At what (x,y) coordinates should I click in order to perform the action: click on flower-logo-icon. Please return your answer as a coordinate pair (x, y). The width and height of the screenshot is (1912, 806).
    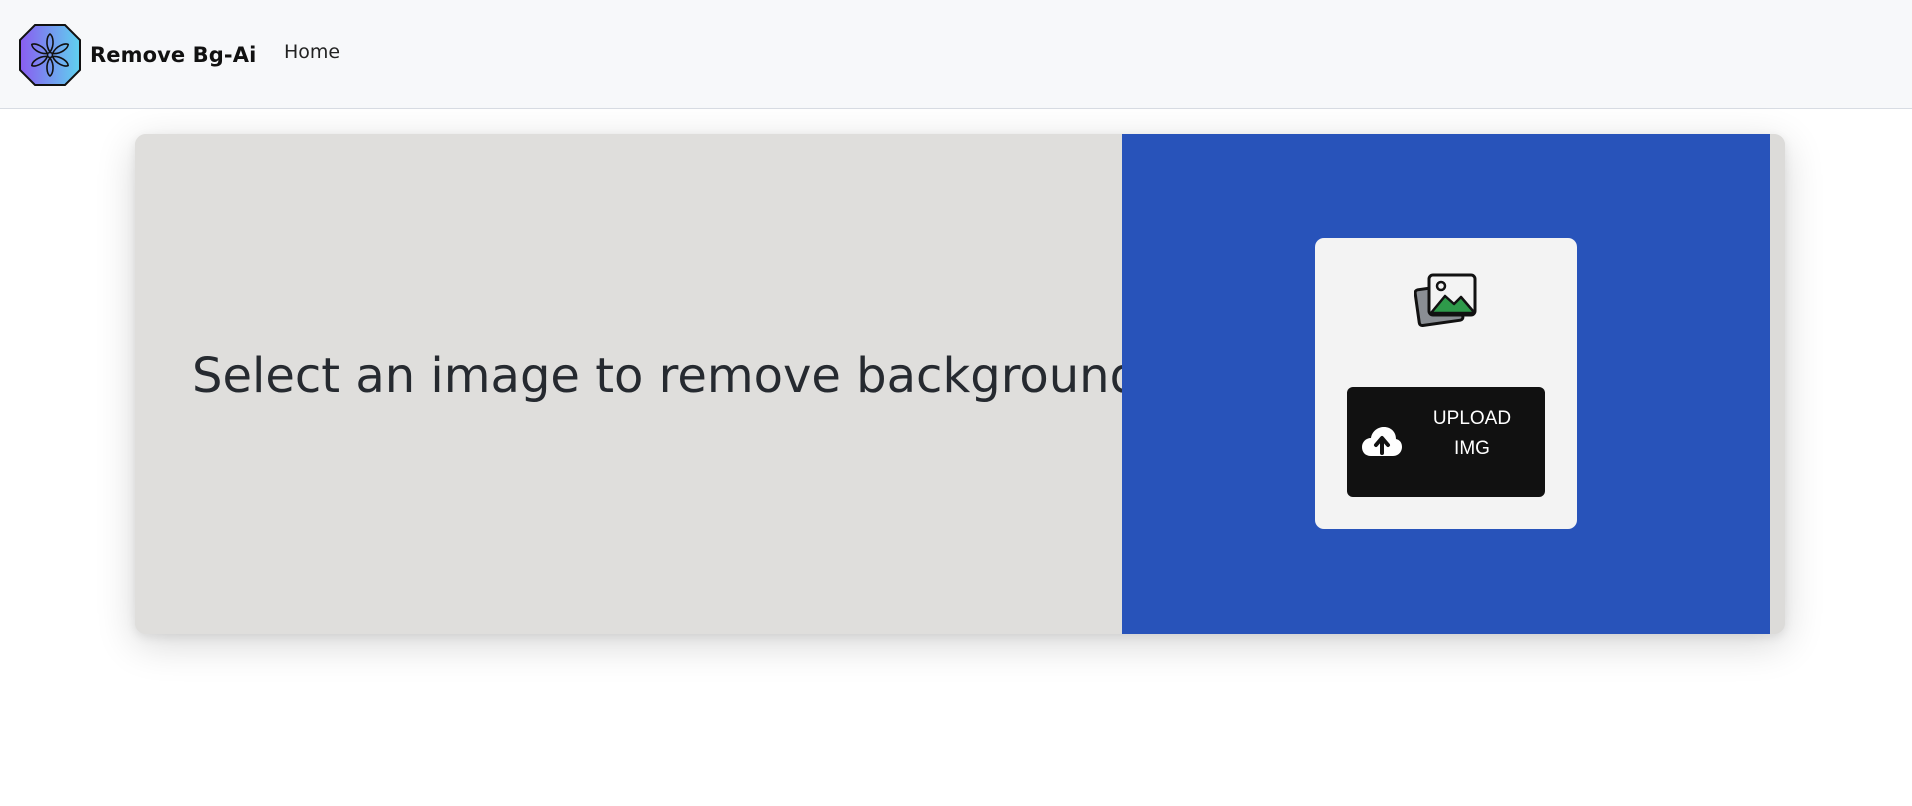
    Looking at the image, I should click on (50, 55).